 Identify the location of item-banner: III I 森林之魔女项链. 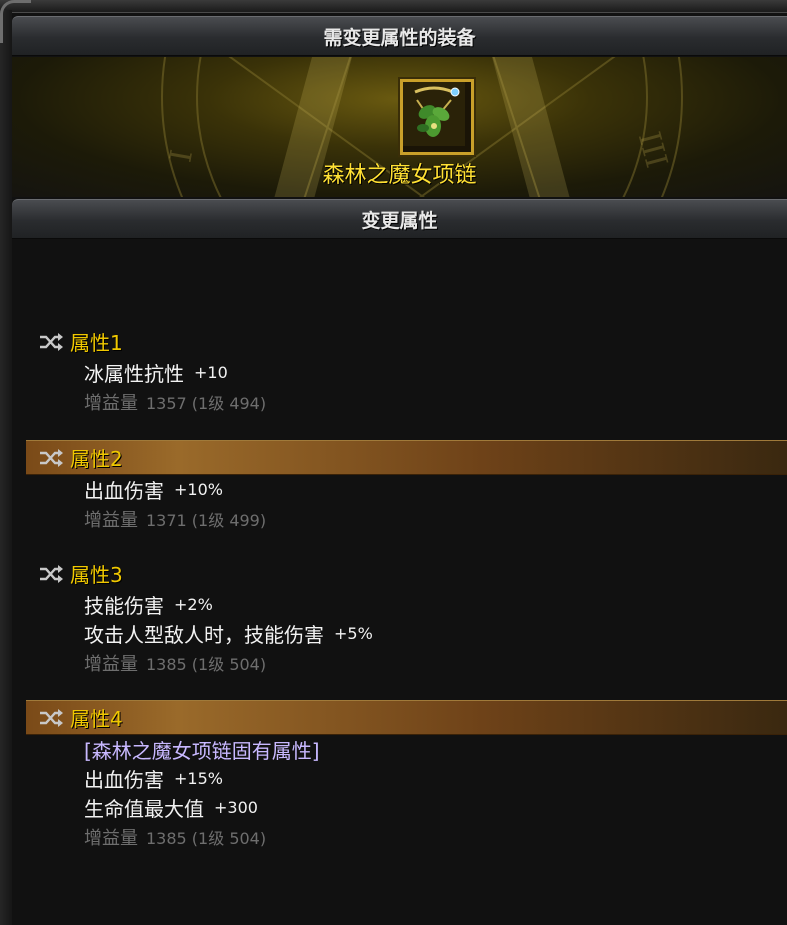
(399, 127).